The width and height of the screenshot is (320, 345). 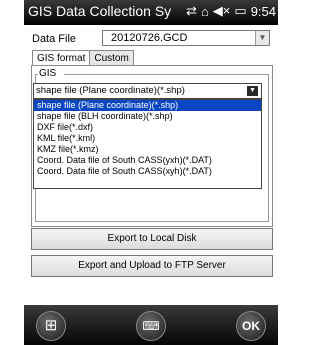 What do you see at coordinates (48, 73) in the screenshot?
I see `gis-group-legend: GIS` at bounding box center [48, 73].